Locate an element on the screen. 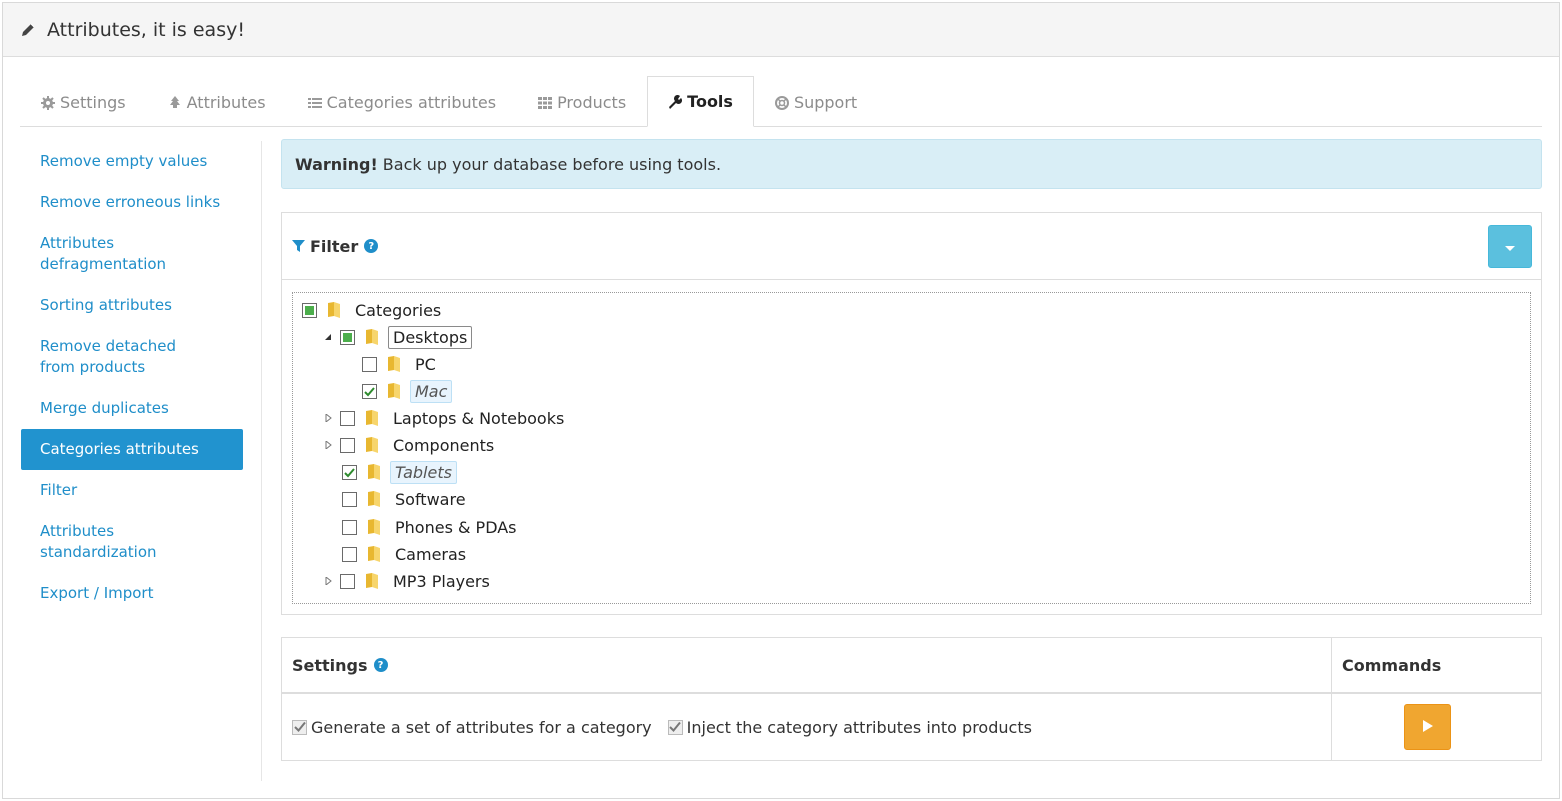  commands-cell is located at coordinates (1436, 727).